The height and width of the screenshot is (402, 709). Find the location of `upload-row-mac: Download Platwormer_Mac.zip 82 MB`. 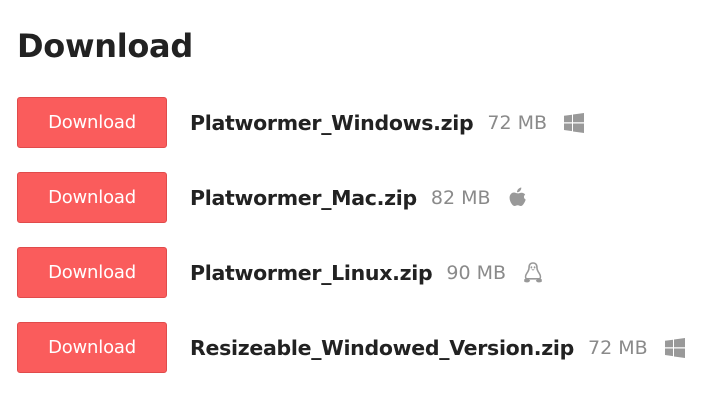

upload-row-mac: Download Platwormer_Mac.zip 82 MB is located at coordinates (357, 197).